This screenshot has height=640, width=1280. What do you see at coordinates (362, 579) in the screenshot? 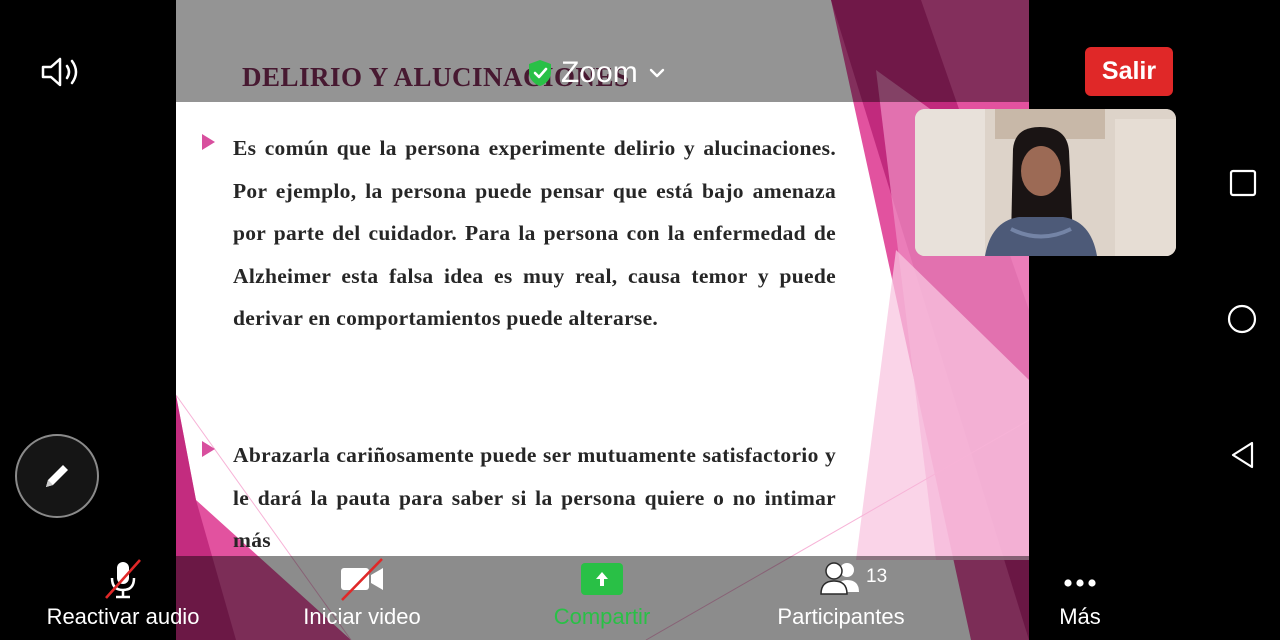
I see `video-off-icon` at bounding box center [362, 579].